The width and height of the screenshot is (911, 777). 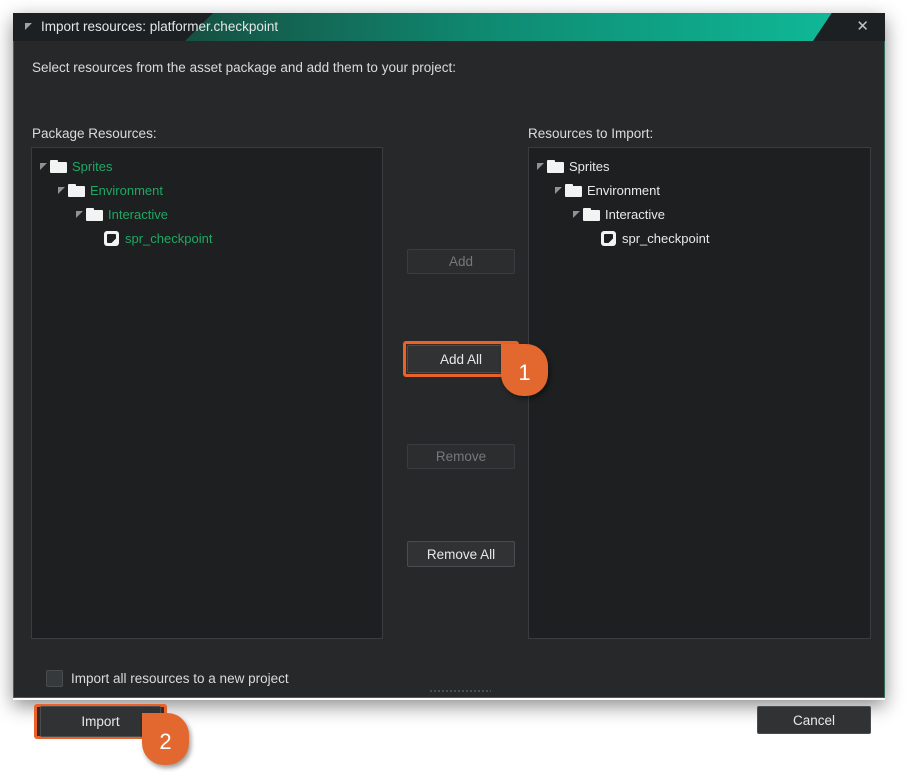 What do you see at coordinates (460, 691) in the screenshot?
I see `resize-grip` at bounding box center [460, 691].